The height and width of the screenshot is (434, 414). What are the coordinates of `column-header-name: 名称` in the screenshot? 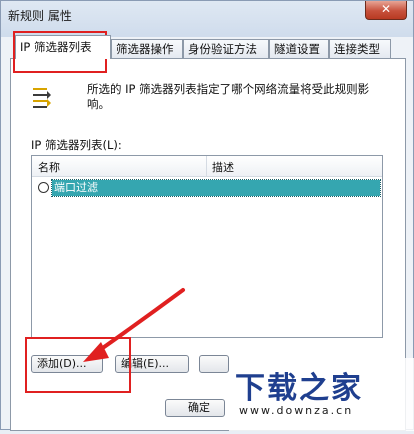 It's located at (49, 167).